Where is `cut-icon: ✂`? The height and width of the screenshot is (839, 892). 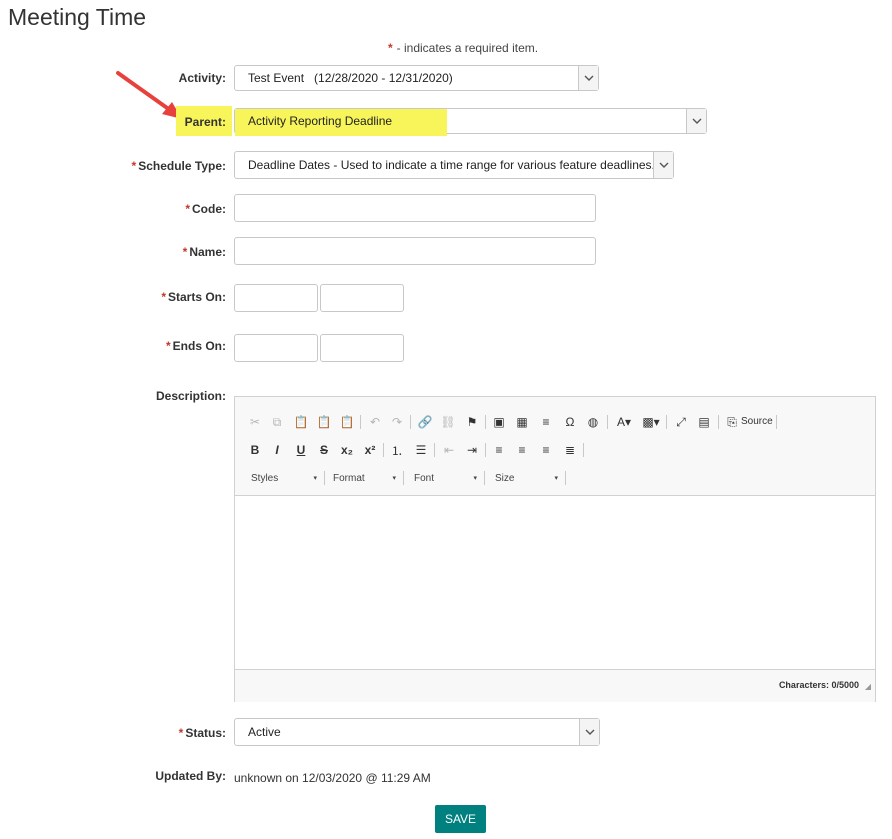
cut-icon: ✂ is located at coordinates (255, 422).